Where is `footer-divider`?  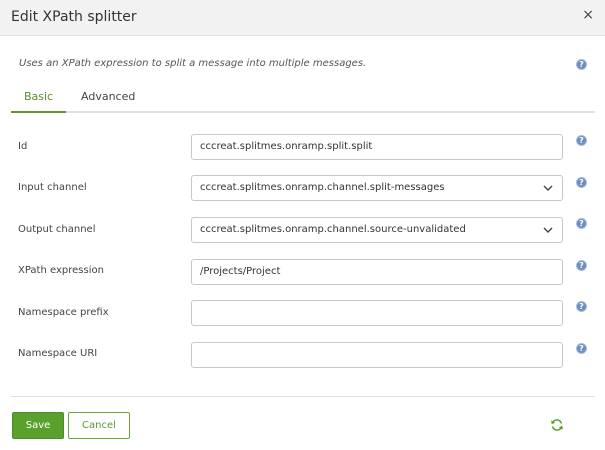 footer-divider is located at coordinates (303, 396).